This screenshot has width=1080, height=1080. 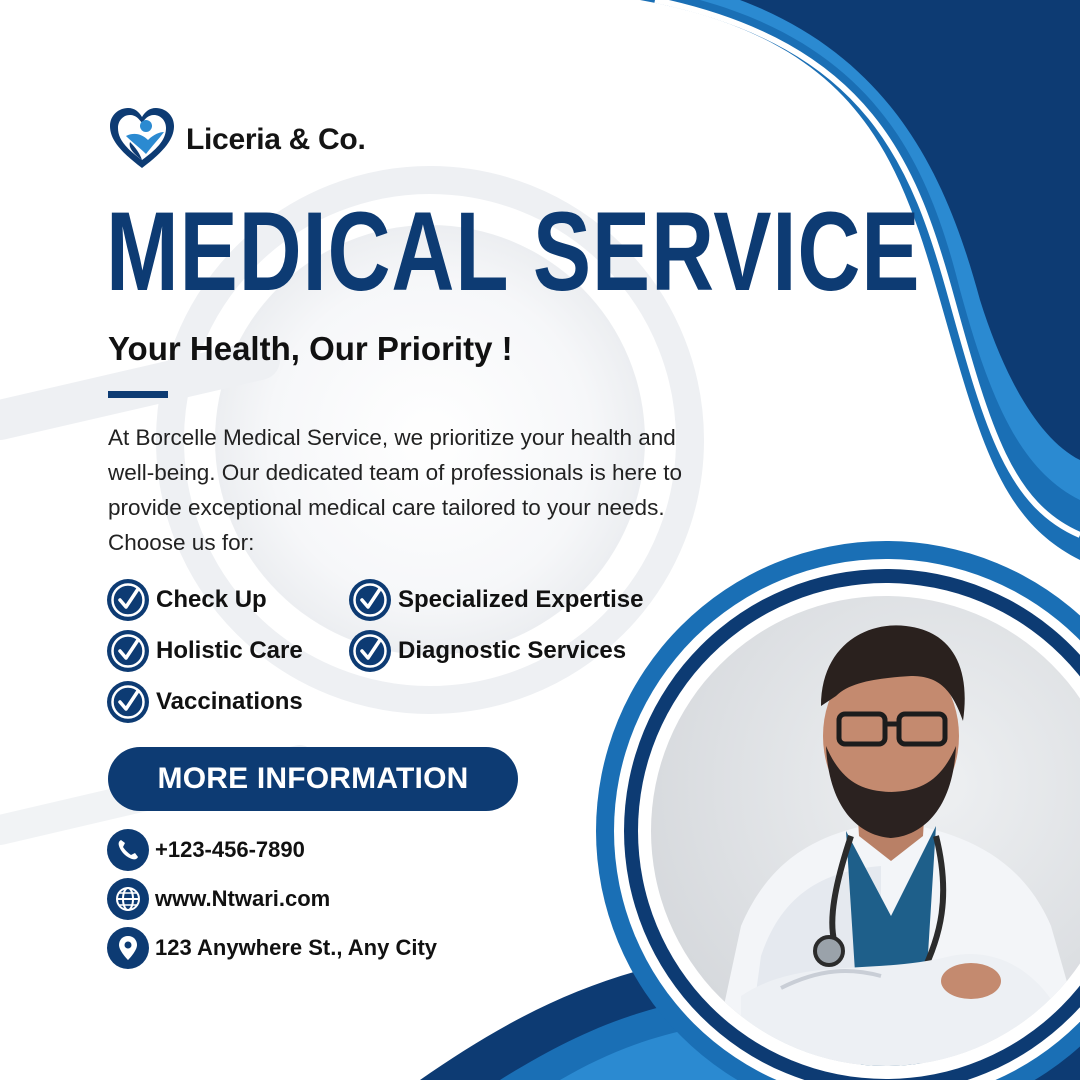 I want to click on phone-icon, so click(x=128, y=850).